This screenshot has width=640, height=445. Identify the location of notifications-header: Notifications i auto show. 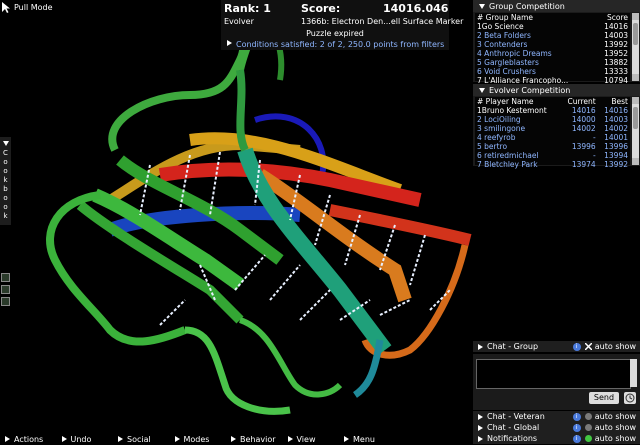
(556, 438).